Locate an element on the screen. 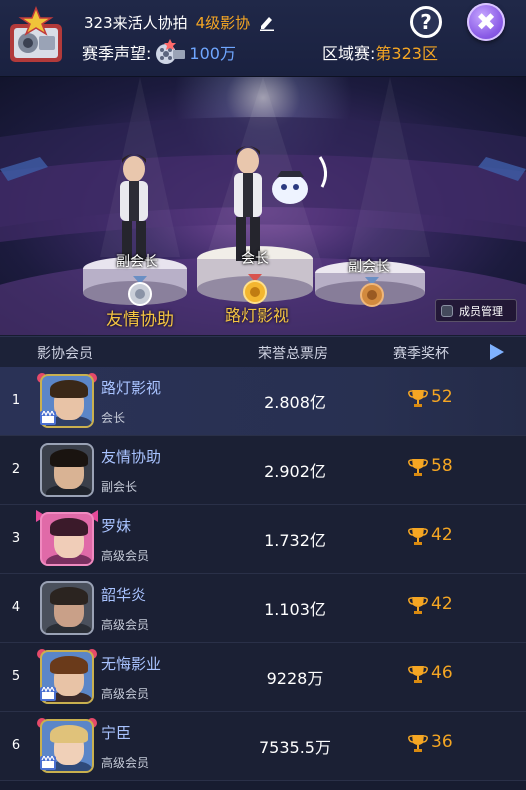 The height and width of the screenshot is (790, 526). bronze-medal-icon is located at coordinates (372, 292).